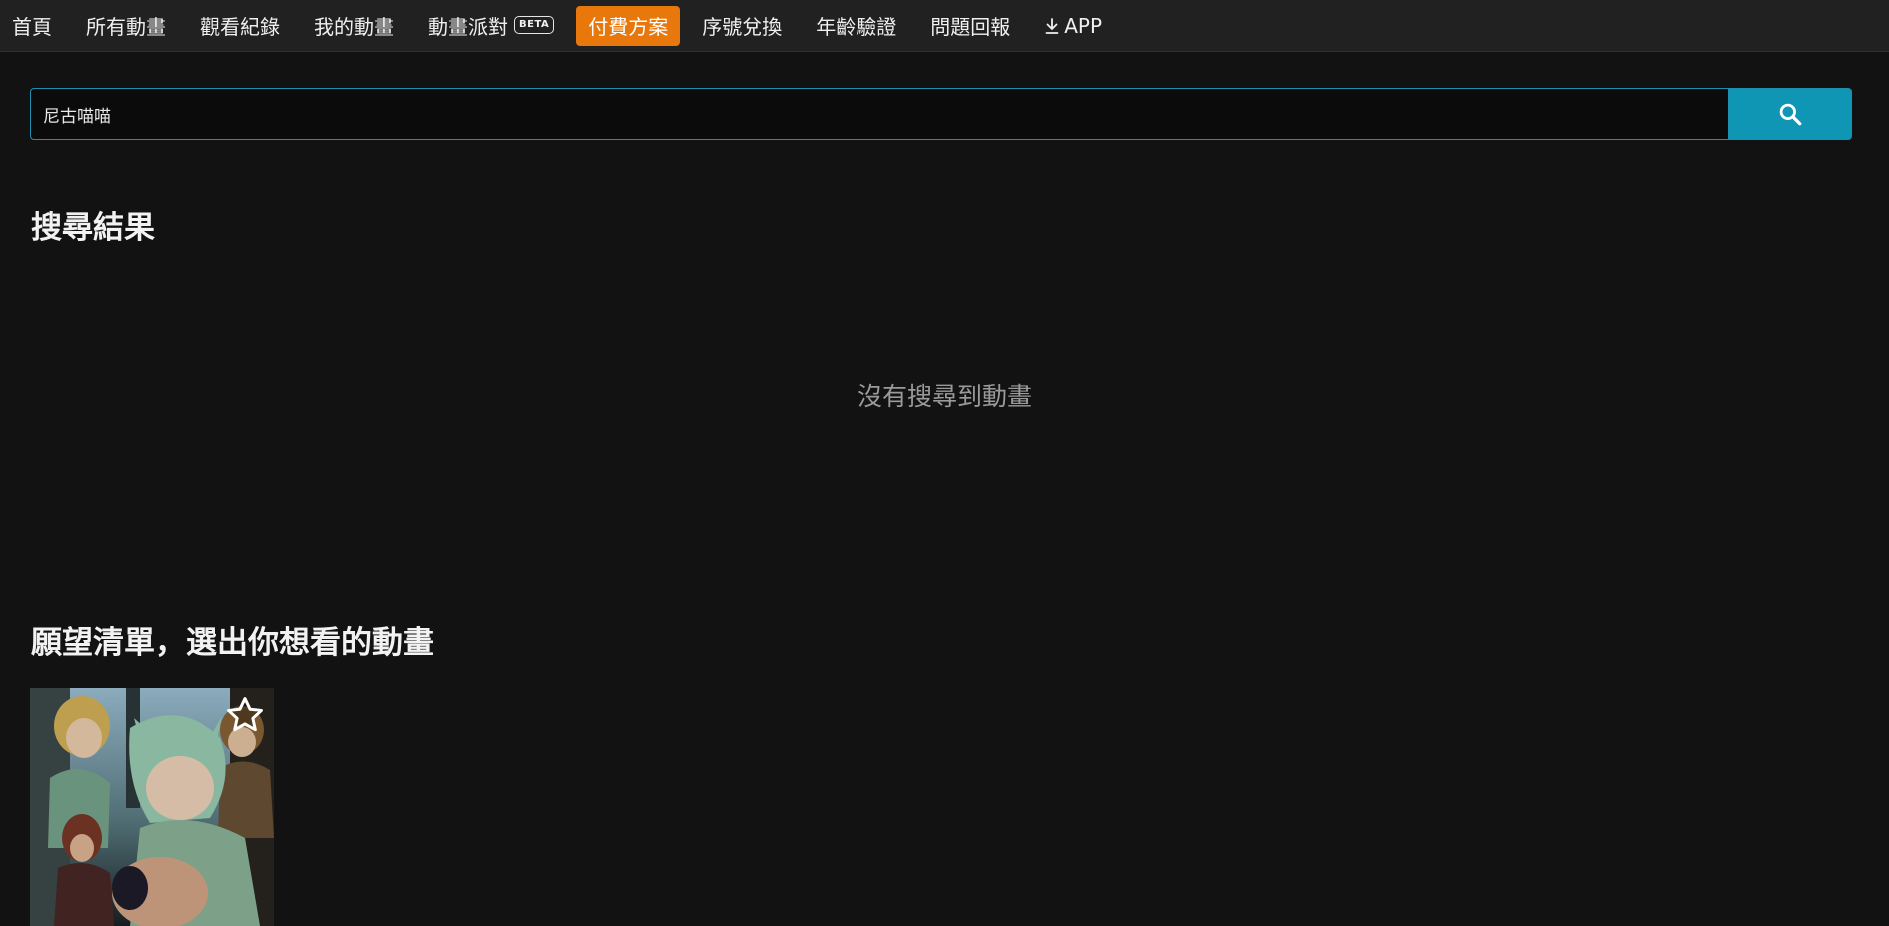  I want to click on nav-item-label: 所有動畫, so click(126, 27).